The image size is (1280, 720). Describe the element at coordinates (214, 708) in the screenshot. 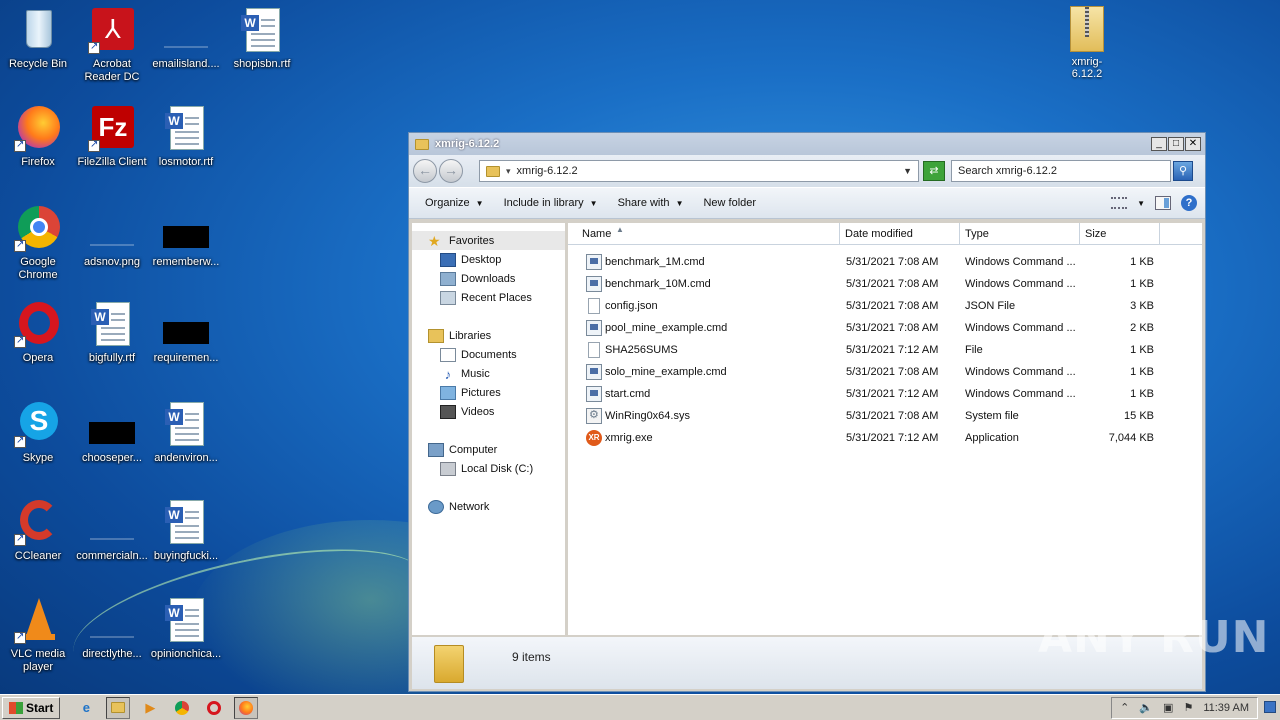

I see `opera-taskbar-icon` at that location.